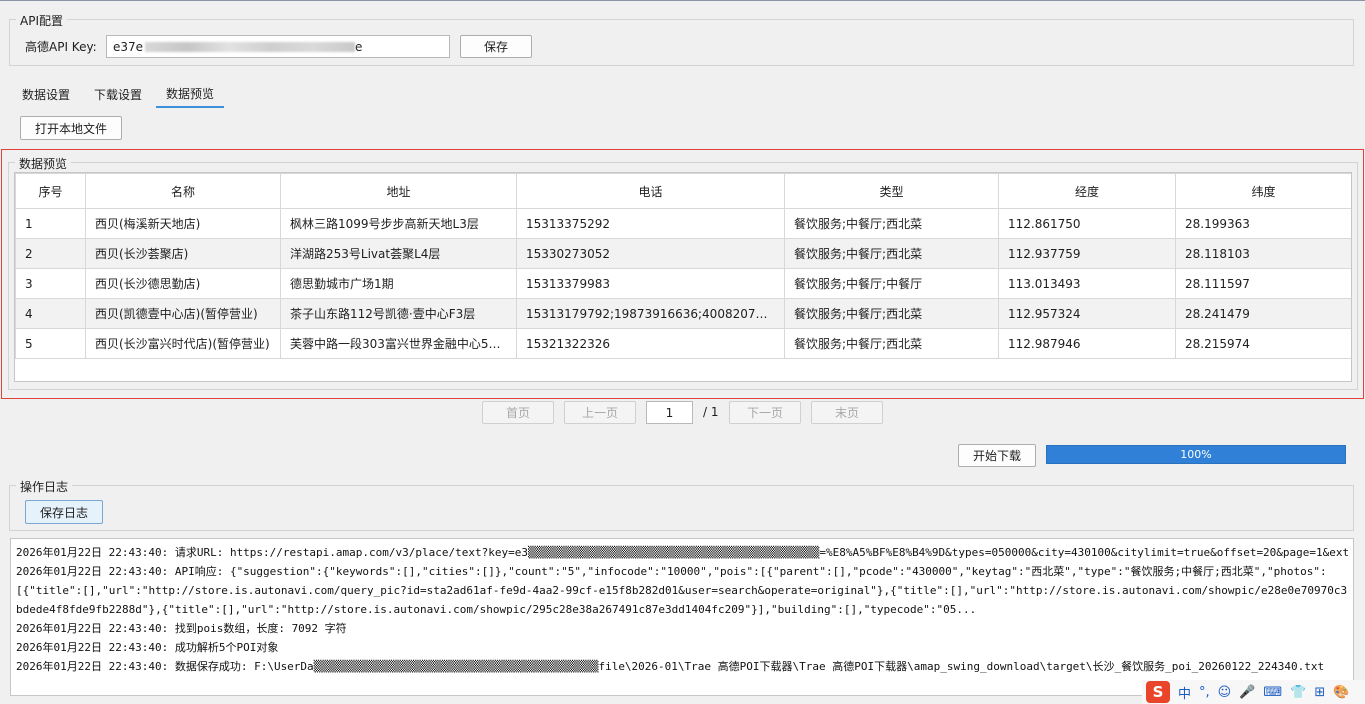 The width and height of the screenshot is (1365, 704). What do you see at coordinates (847, 412) in the screenshot?
I see `last-page-button: 末页` at bounding box center [847, 412].